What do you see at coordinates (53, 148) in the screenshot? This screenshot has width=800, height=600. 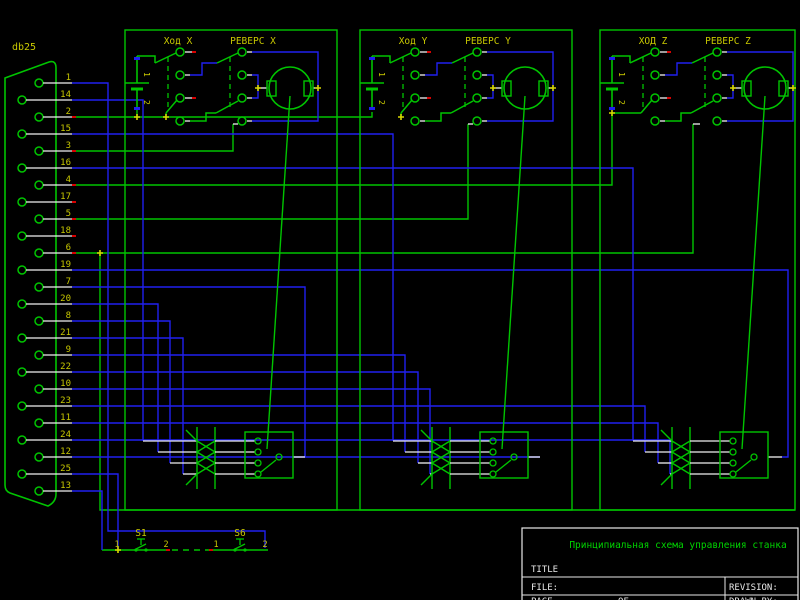 I see `db25-pin: 3` at bounding box center [53, 148].